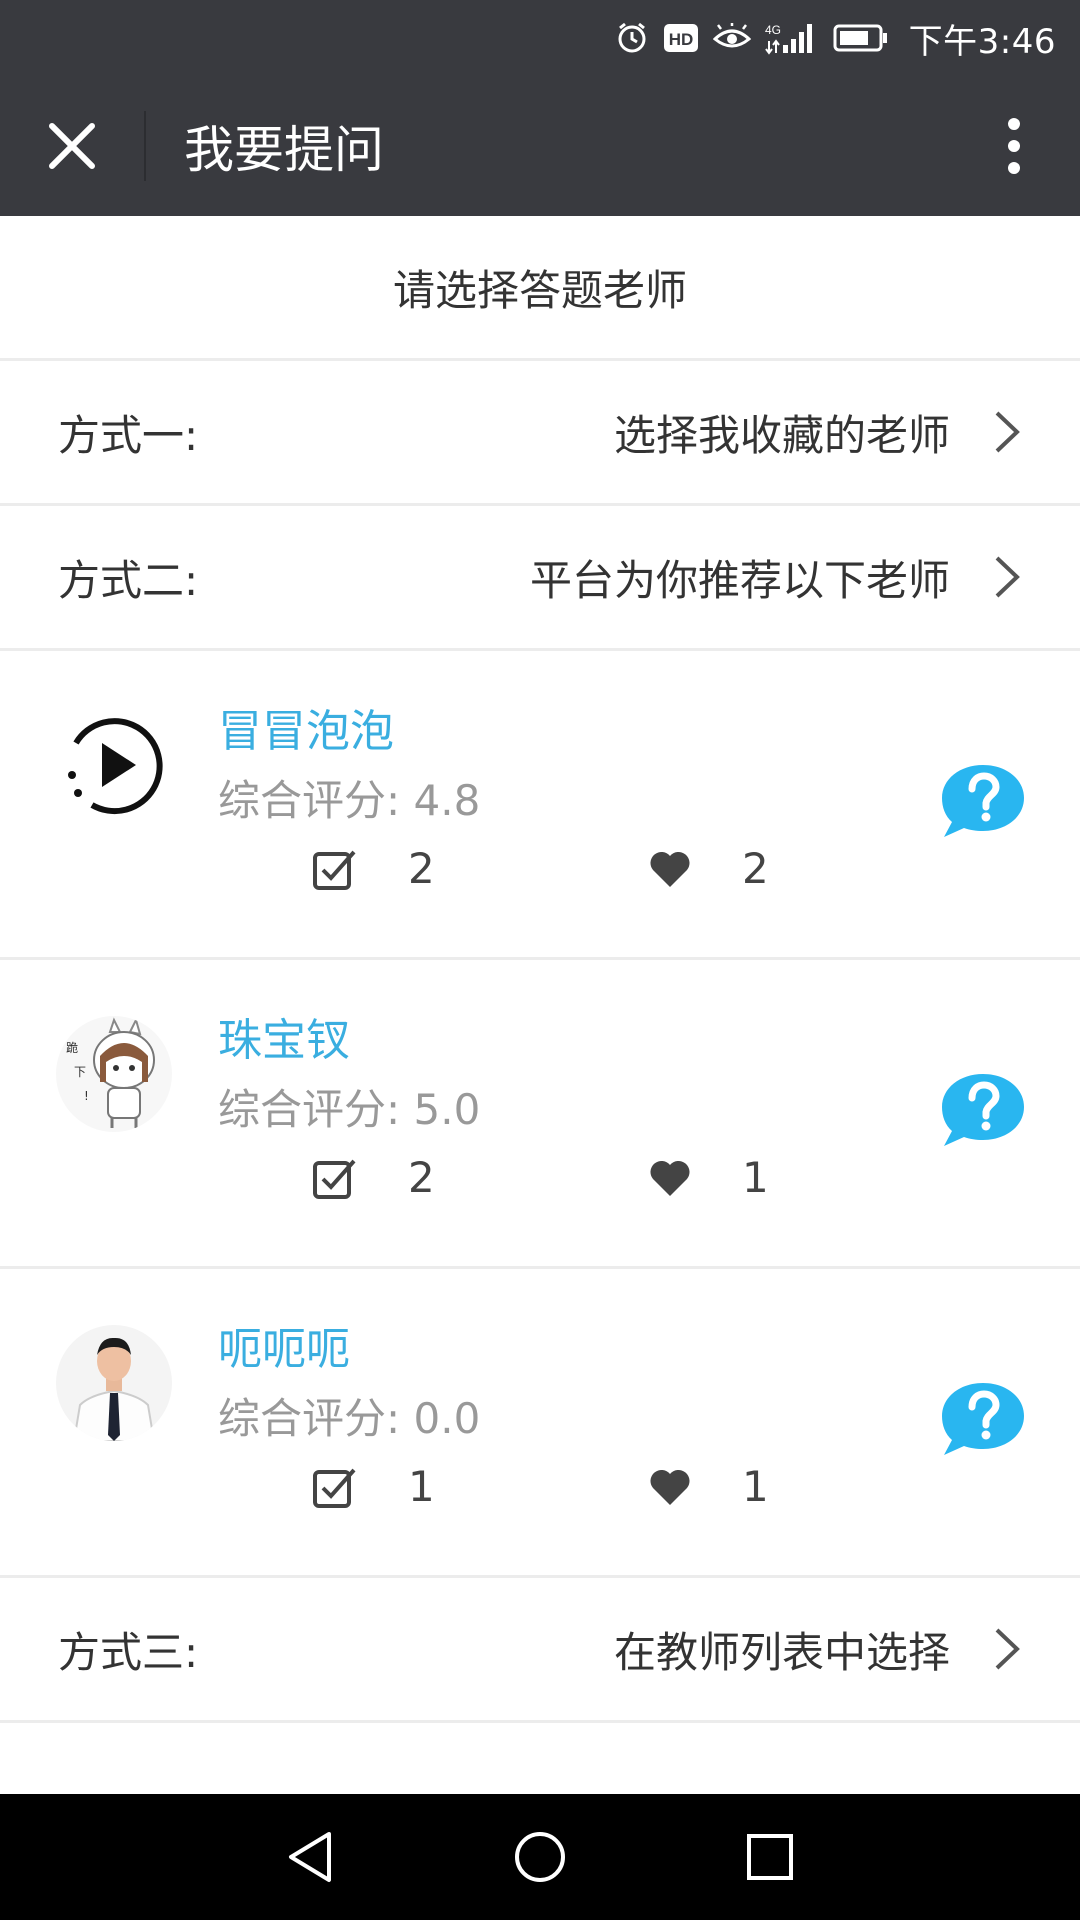  What do you see at coordinates (145, 146) in the screenshot?
I see `title-divider` at bounding box center [145, 146].